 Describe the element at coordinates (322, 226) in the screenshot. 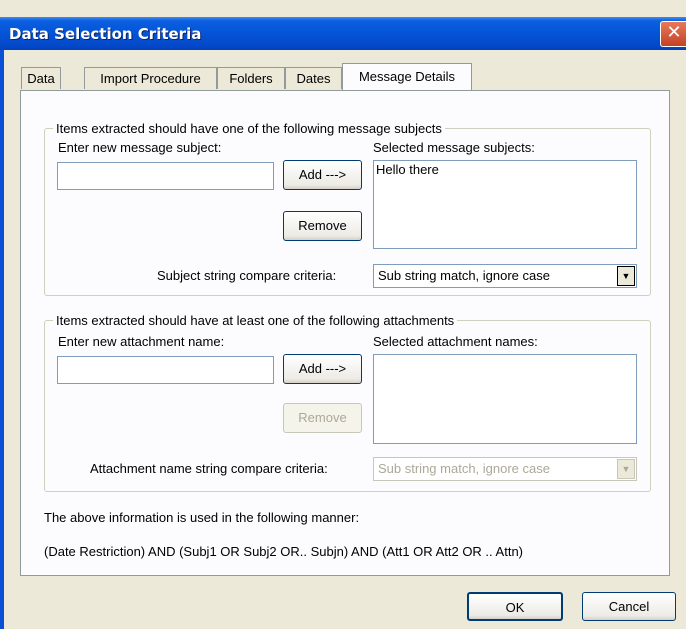

I see `remove-subject-button: Remove` at that location.